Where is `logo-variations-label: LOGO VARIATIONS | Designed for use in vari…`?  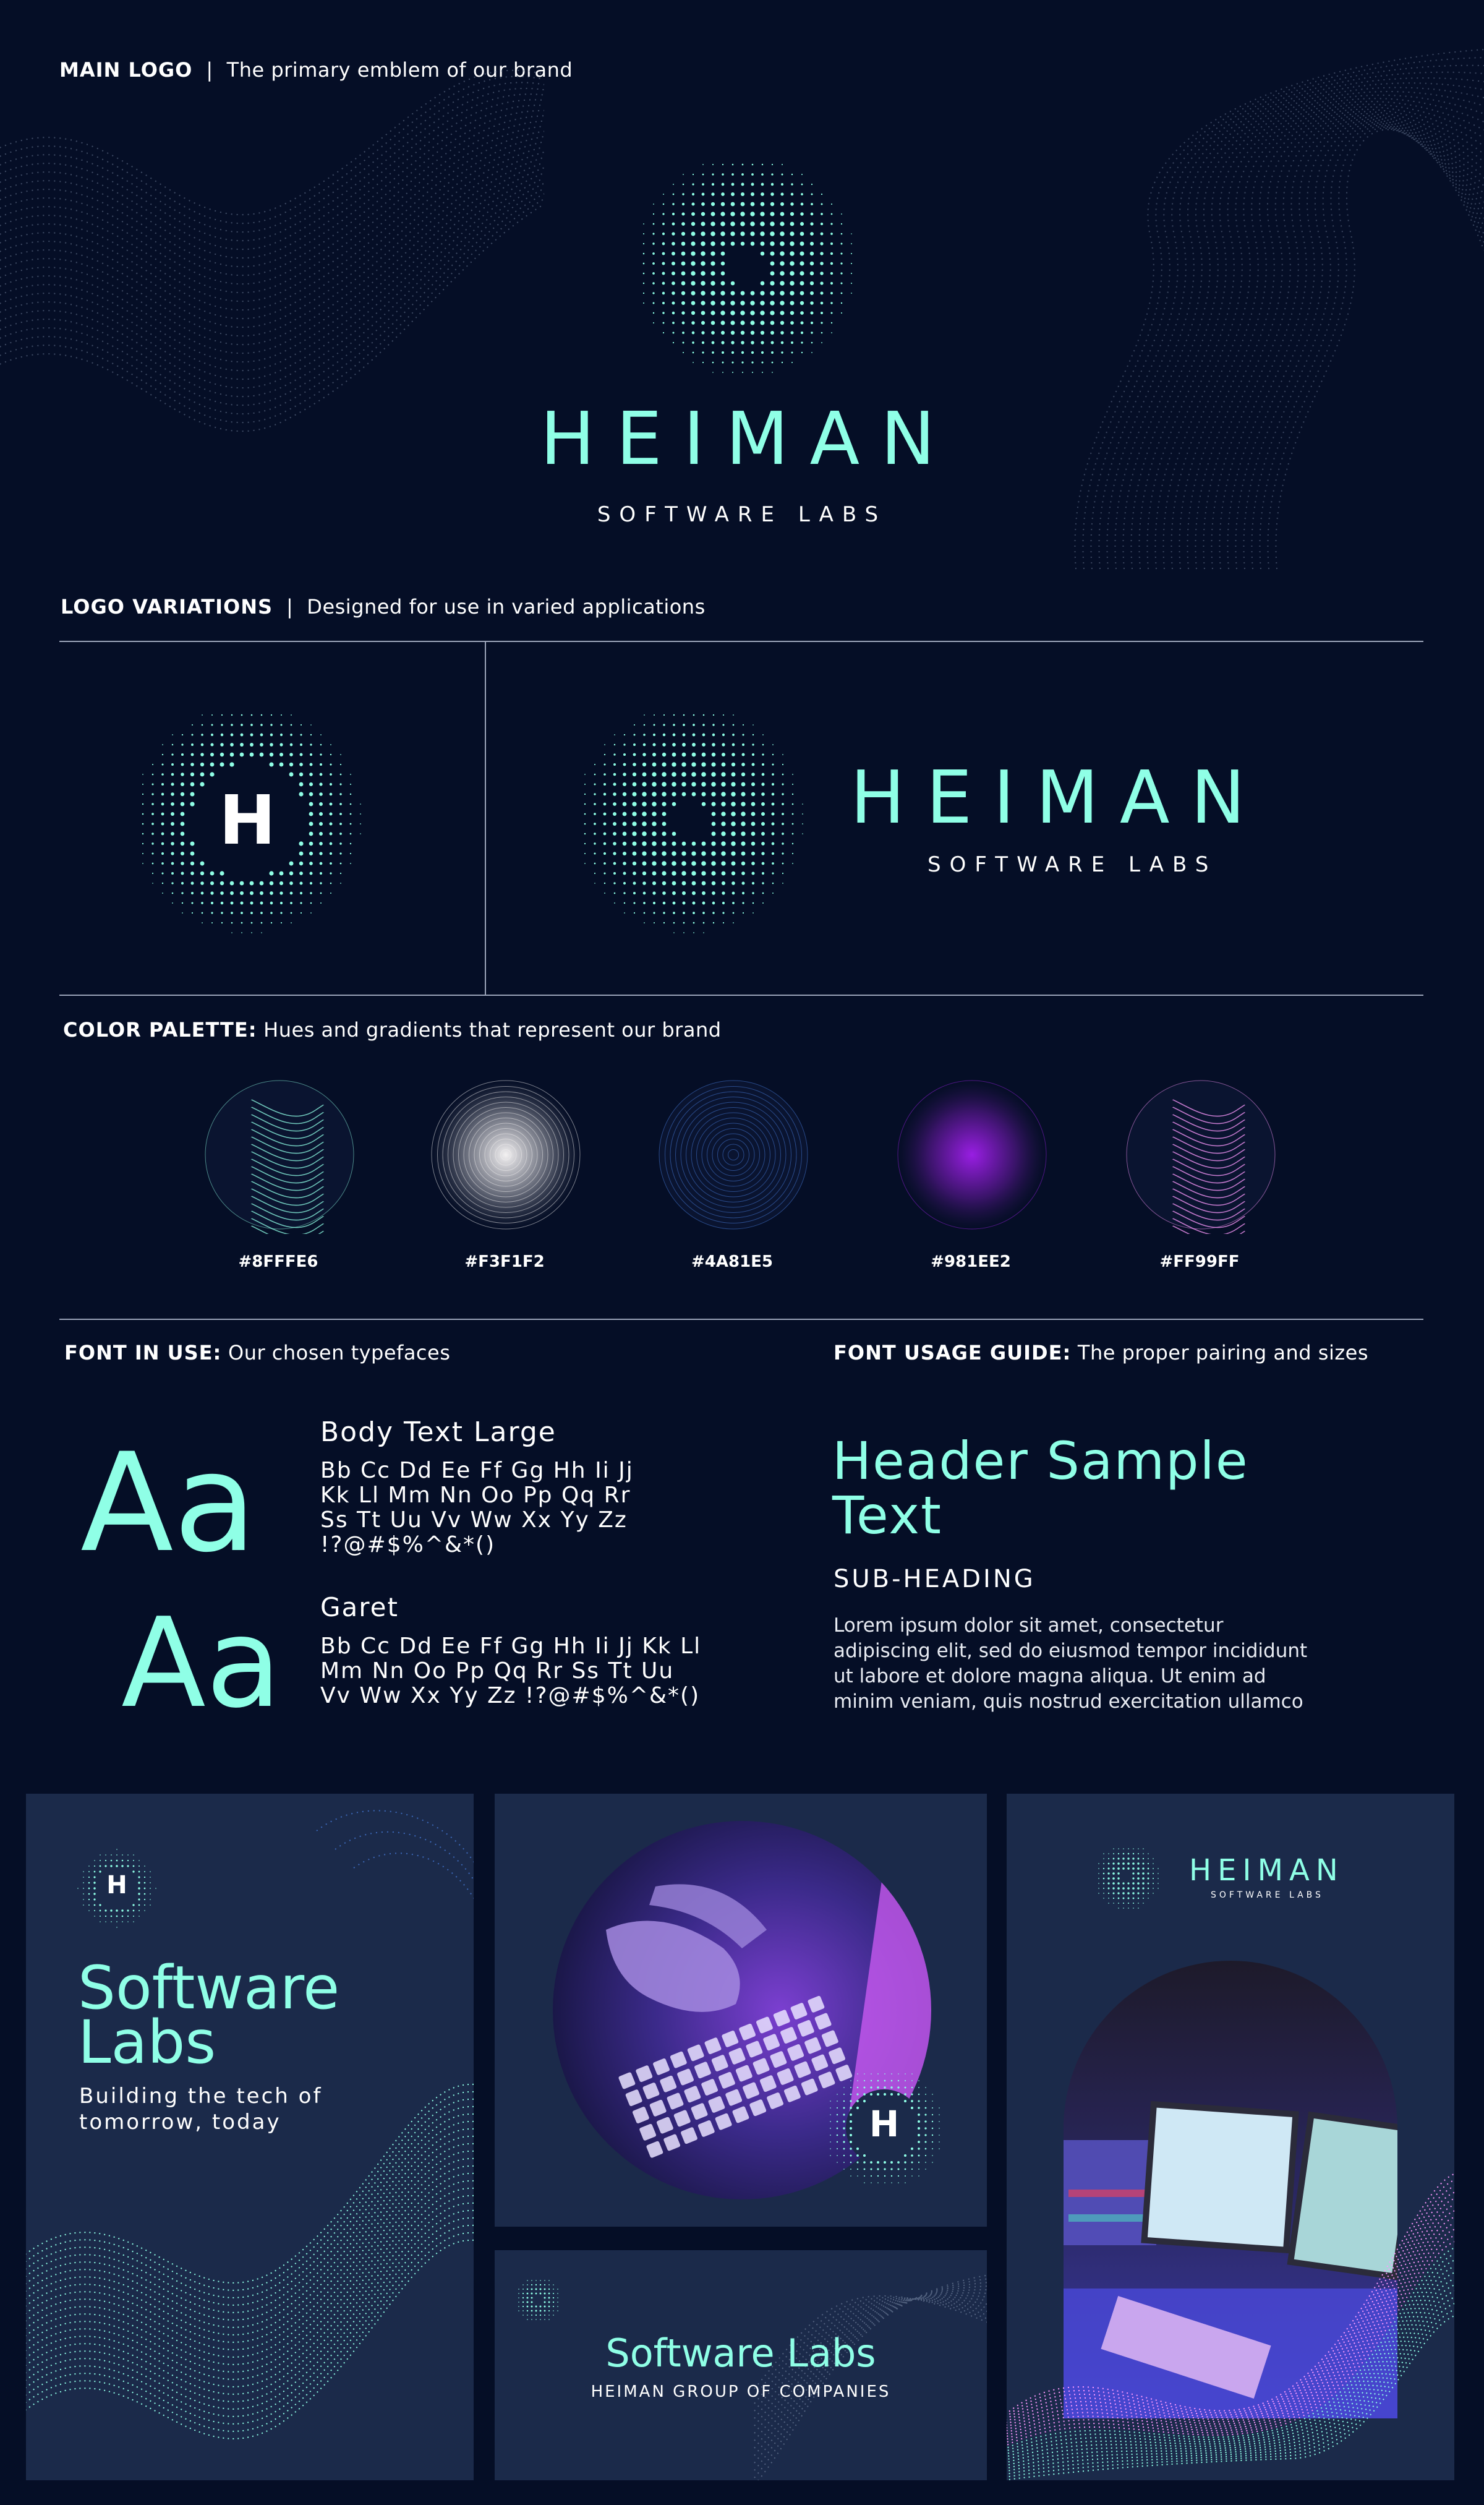
logo-variations-label: LOGO VARIATIONS | Designed for use in vari… is located at coordinates (383, 607).